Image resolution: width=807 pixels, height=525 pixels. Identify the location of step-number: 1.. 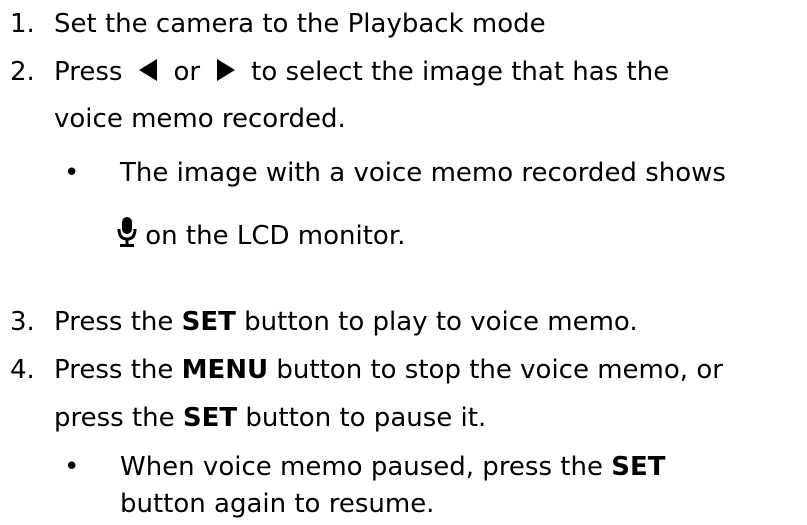
(22, 24).